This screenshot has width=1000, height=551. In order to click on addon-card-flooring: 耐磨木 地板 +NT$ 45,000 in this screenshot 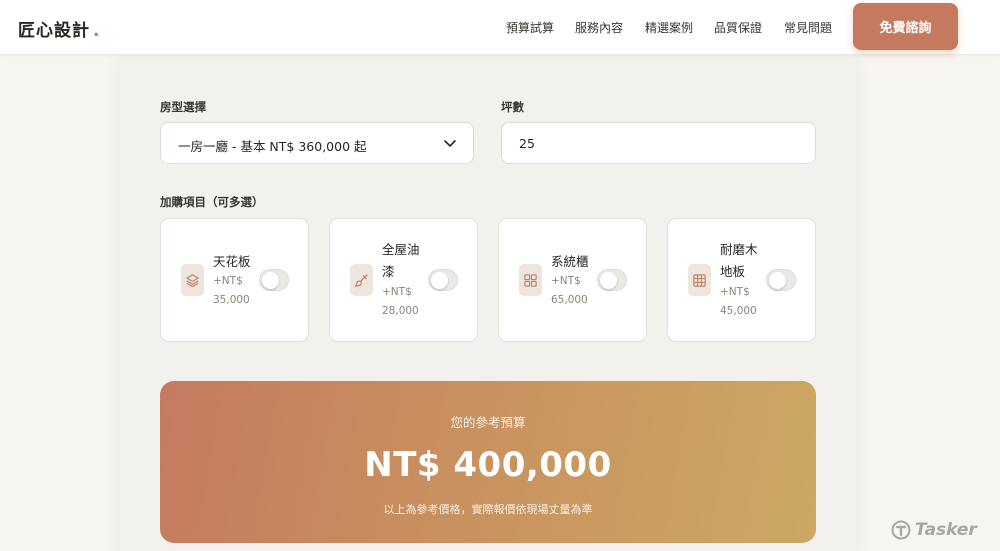, I will do `click(741, 280)`.